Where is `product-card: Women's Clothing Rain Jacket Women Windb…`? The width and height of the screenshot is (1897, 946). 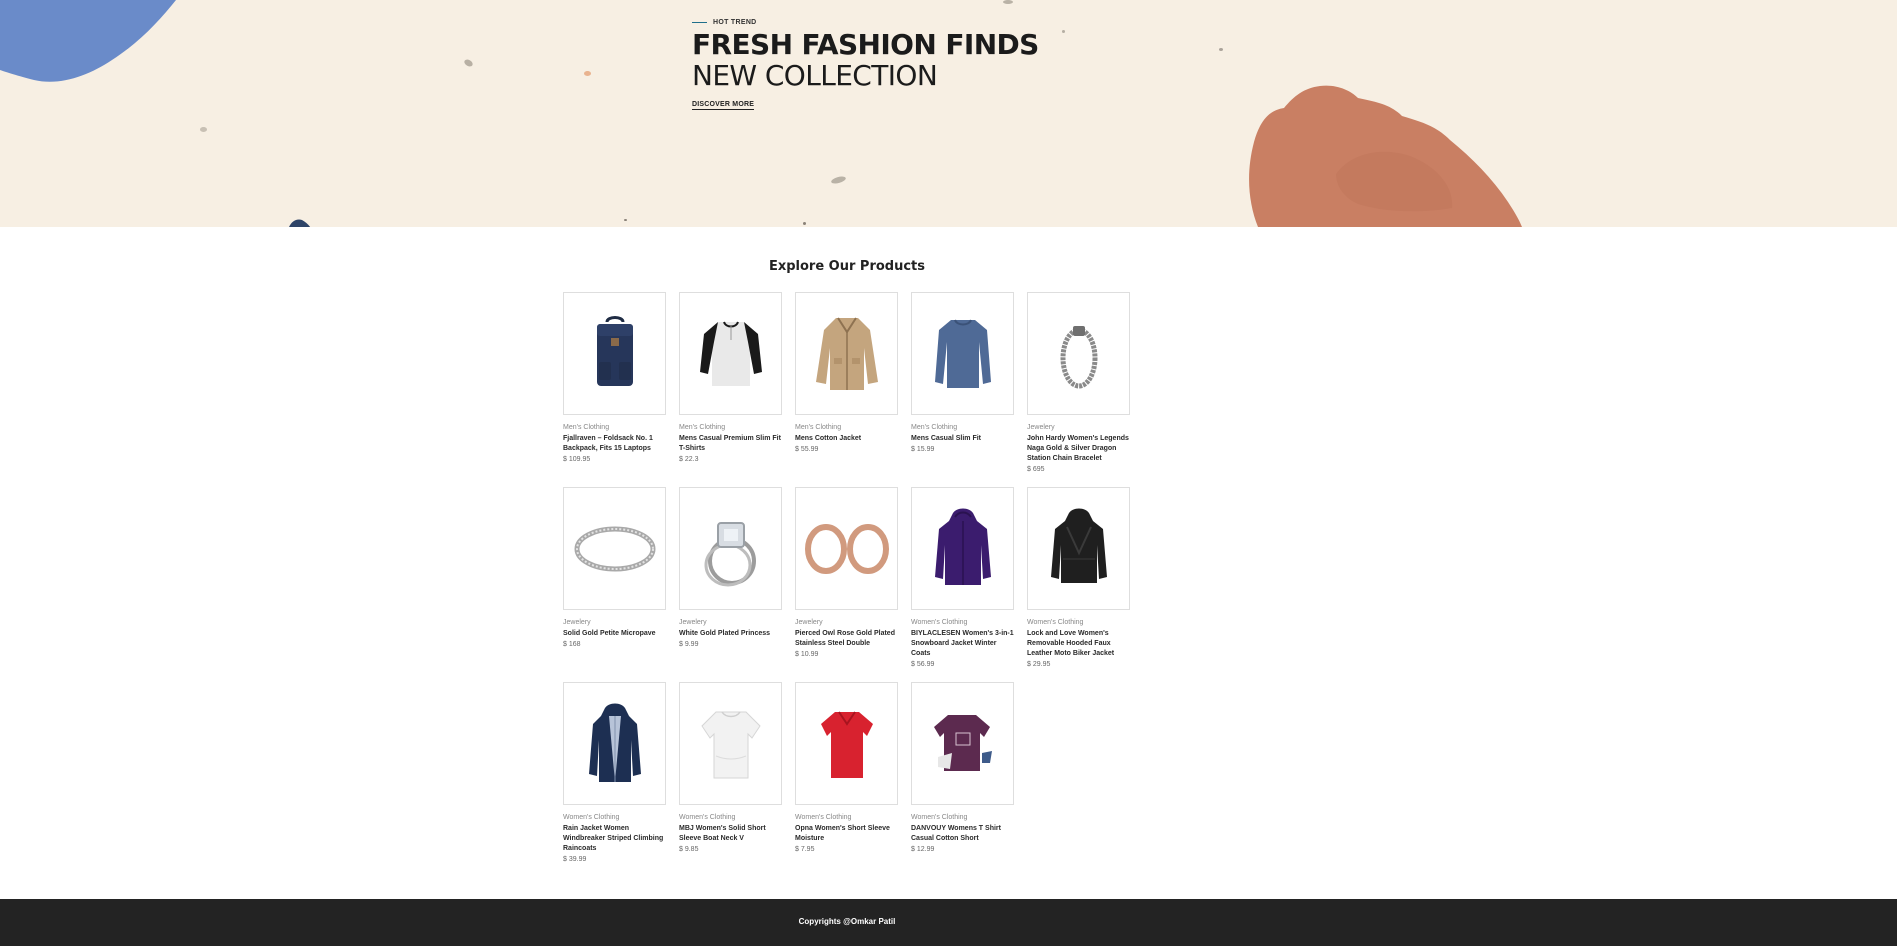
product-card: Women's Clothing Rain Jacket Women Windb… is located at coordinates (614, 773).